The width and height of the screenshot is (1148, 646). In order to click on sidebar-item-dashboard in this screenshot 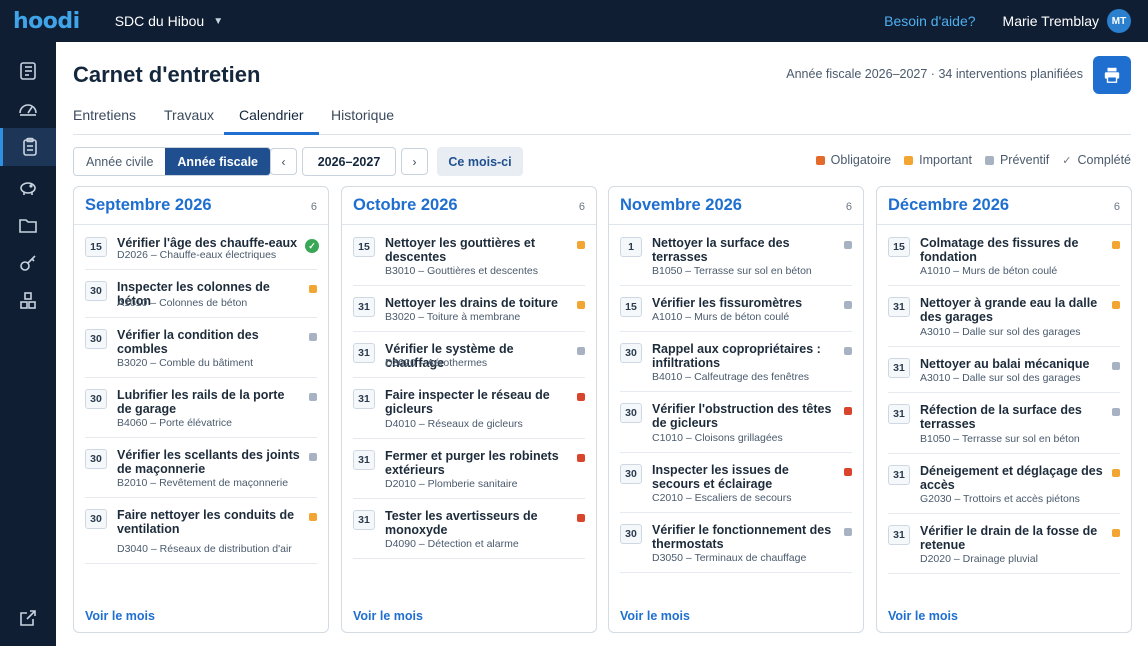, I will do `click(28, 109)`.